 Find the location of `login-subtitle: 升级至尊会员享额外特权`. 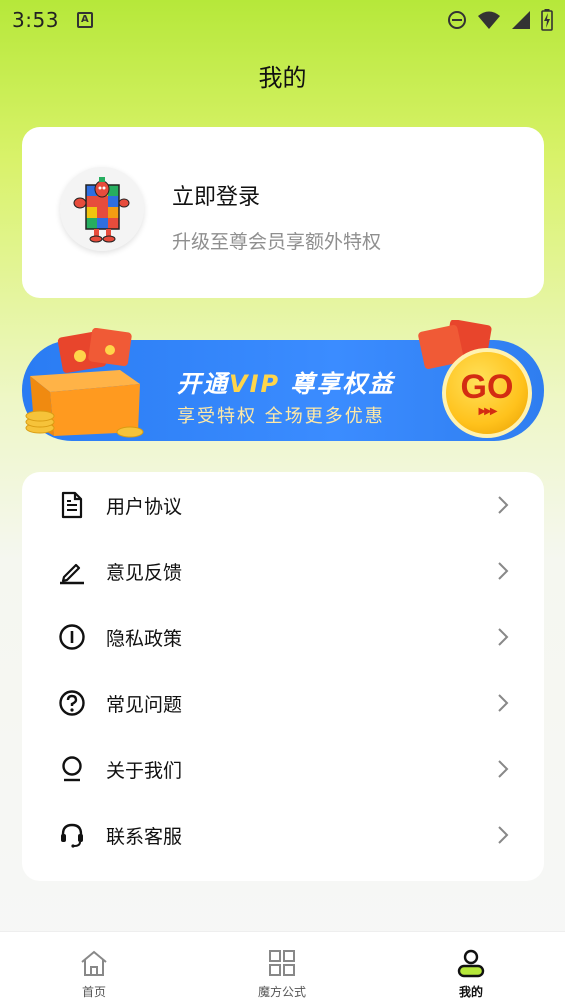

login-subtitle: 升级至尊会员享额外特权 is located at coordinates (277, 242).